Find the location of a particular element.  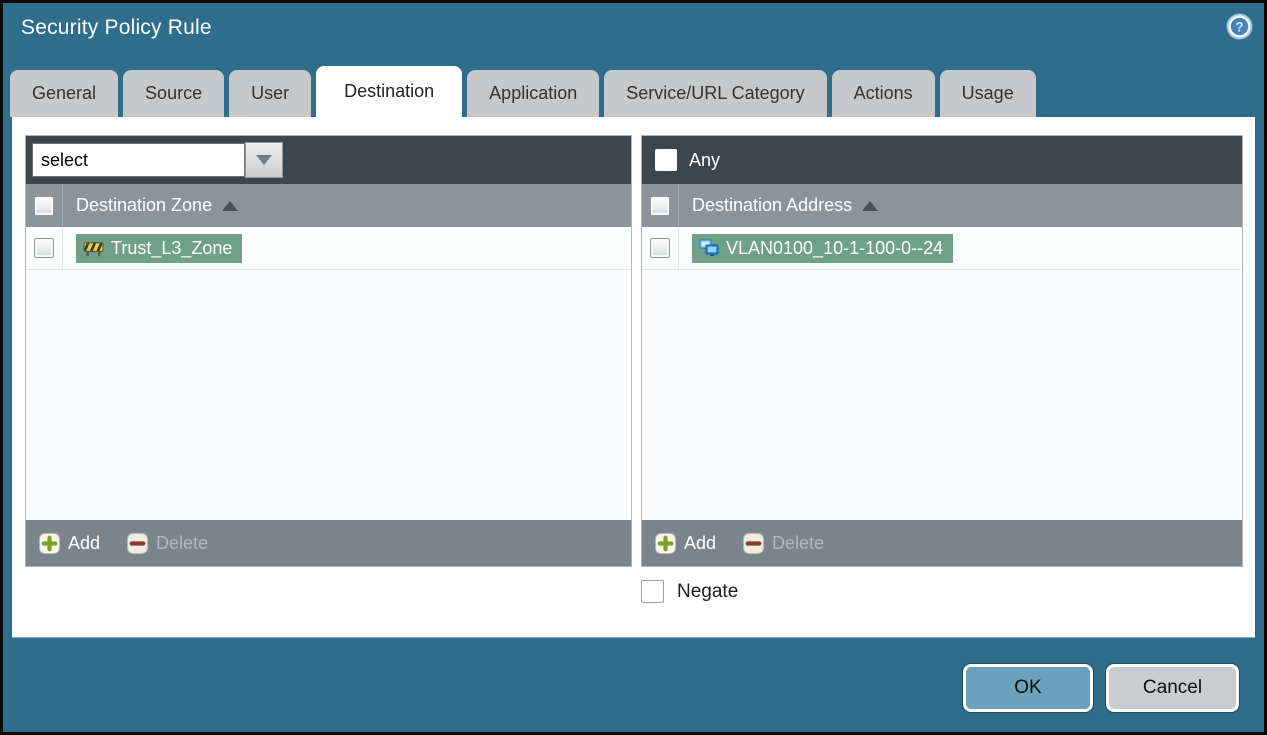

address-row-checkbox is located at coordinates (660, 248).